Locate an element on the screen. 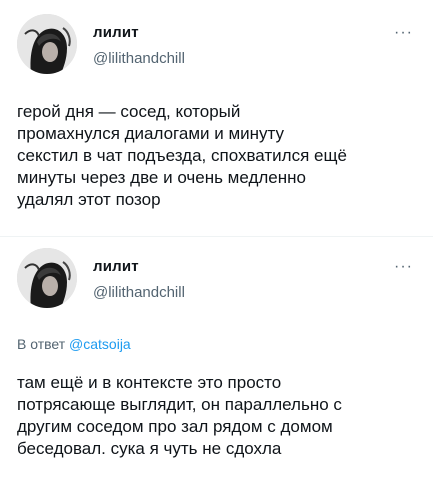 The height and width of the screenshot is (480, 433). reply-context: В ответ @catsoija is located at coordinates (74, 344).